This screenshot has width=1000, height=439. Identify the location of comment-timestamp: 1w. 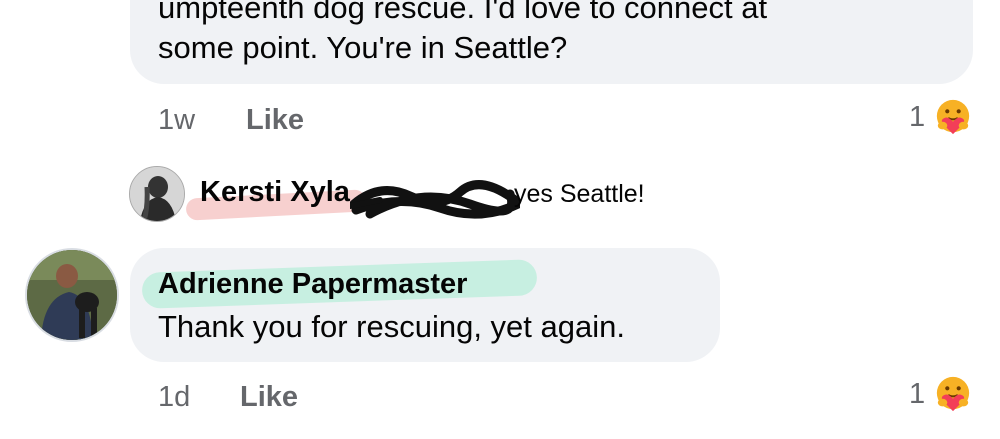
(177, 120).